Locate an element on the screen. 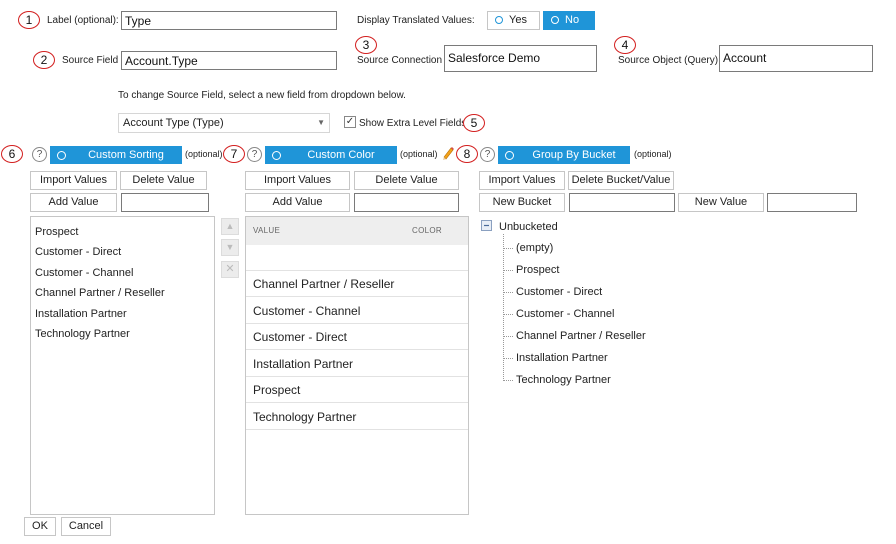  custom-sorting-header: Custom Sorting is located at coordinates (116, 155).